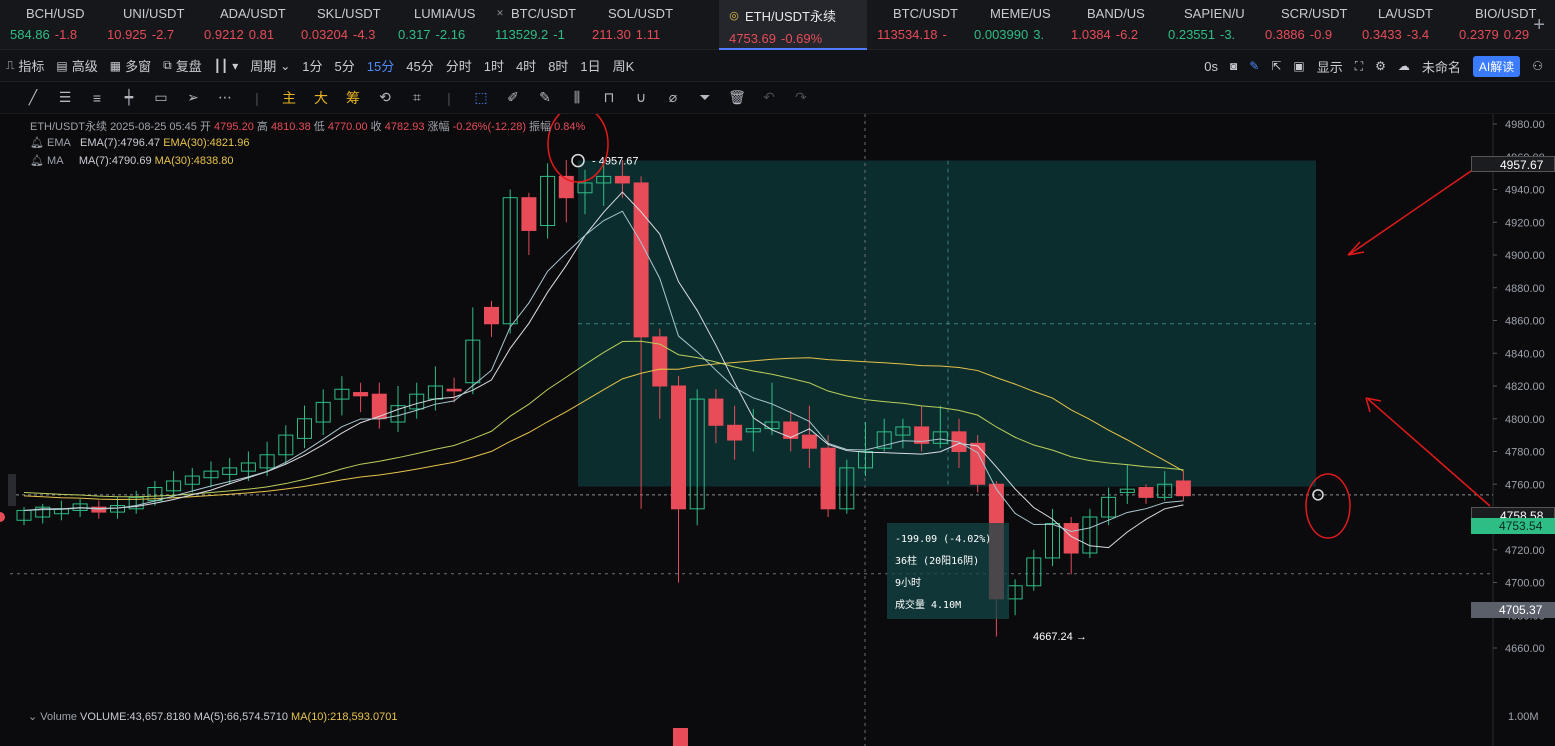  What do you see at coordinates (1496, 66) in the screenshot?
I see `ai-interpret-button: AI解读` at bounding box center [1496, 66].